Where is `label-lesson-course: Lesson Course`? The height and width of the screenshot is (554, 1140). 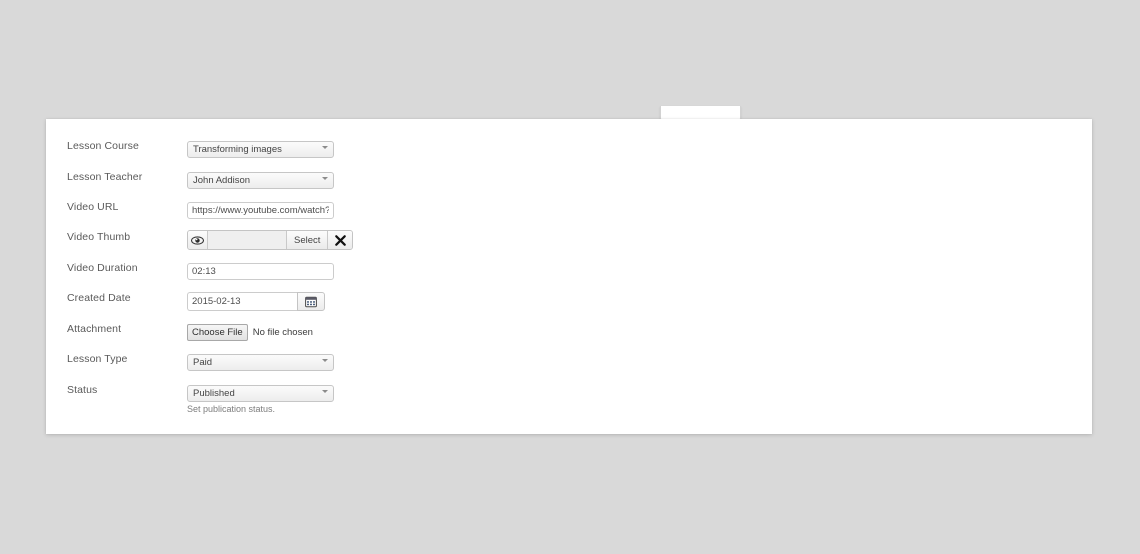
label-lesson-course: Lesson Course is located at coordinates (103, 146).